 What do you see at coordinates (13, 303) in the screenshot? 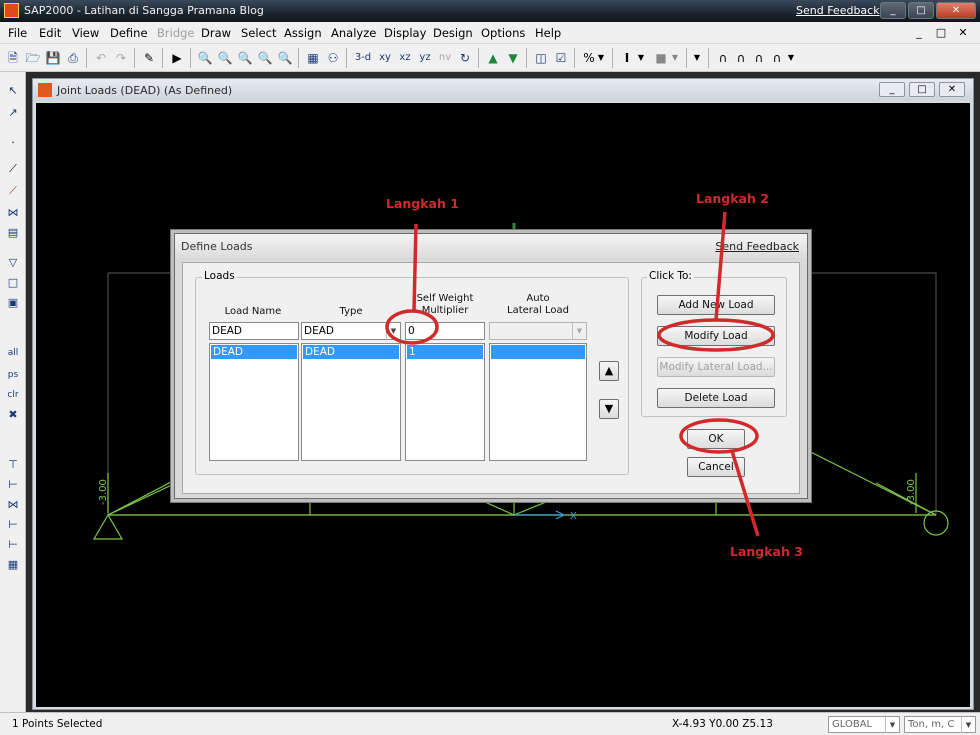
I see `draw-quad-icon: ▣` at bounding box center [13, 303].